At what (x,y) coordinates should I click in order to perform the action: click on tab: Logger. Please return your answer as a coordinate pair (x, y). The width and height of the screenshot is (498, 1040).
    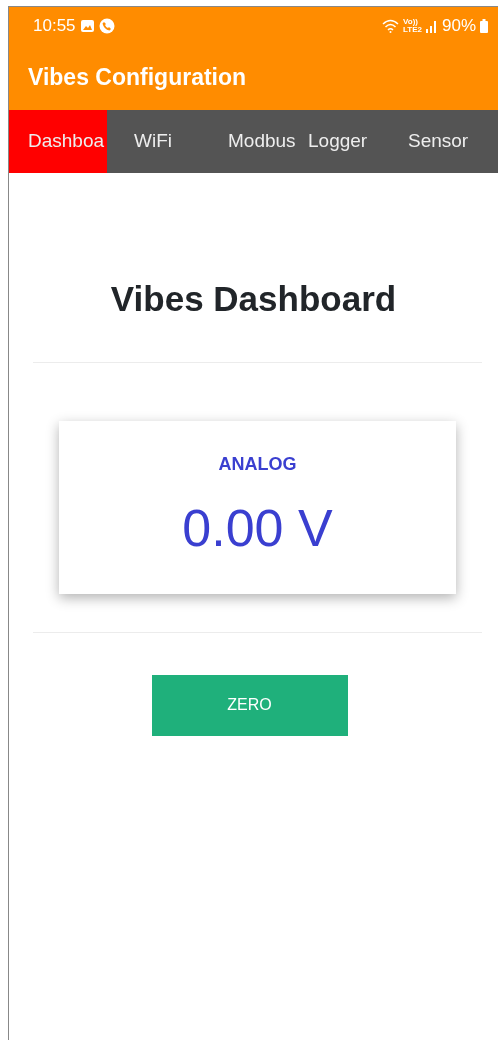
    Looking at the image, I should click on (351, 141).